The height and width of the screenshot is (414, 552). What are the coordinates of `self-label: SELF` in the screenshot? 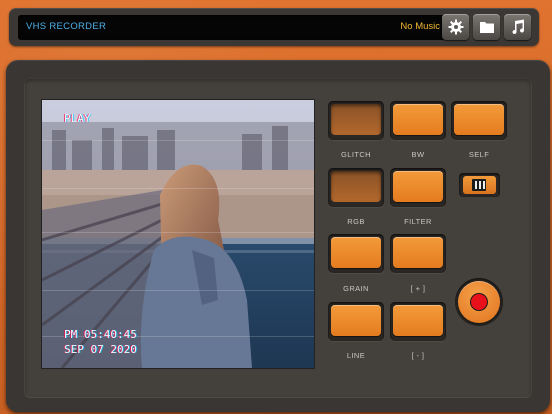 It's located at (479, 154).